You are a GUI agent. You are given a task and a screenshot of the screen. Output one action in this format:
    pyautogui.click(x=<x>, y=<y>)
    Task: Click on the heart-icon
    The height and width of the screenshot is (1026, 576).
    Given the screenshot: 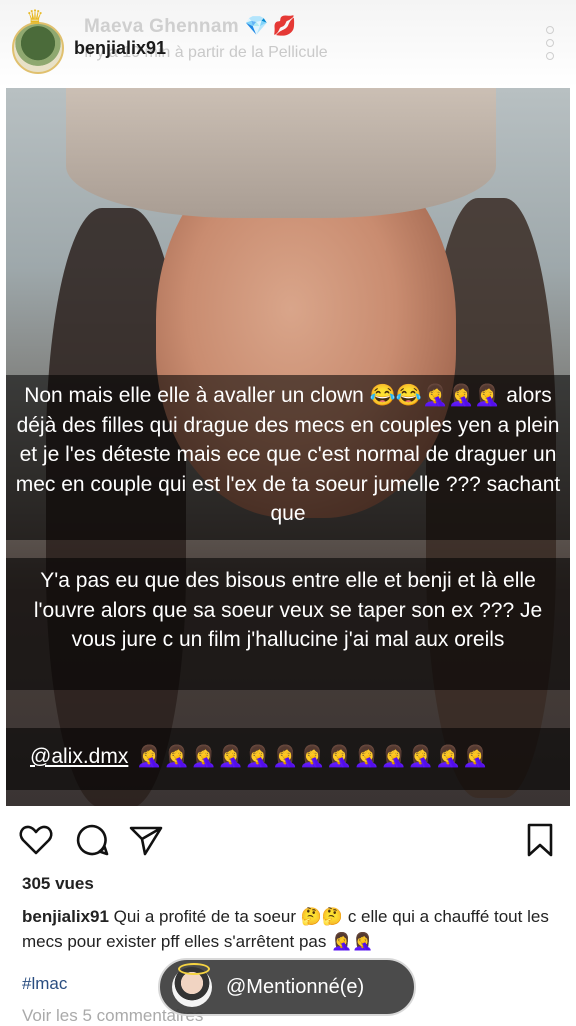 What is the action you would take?
    pyautogui.click(x=36, y=840)
    